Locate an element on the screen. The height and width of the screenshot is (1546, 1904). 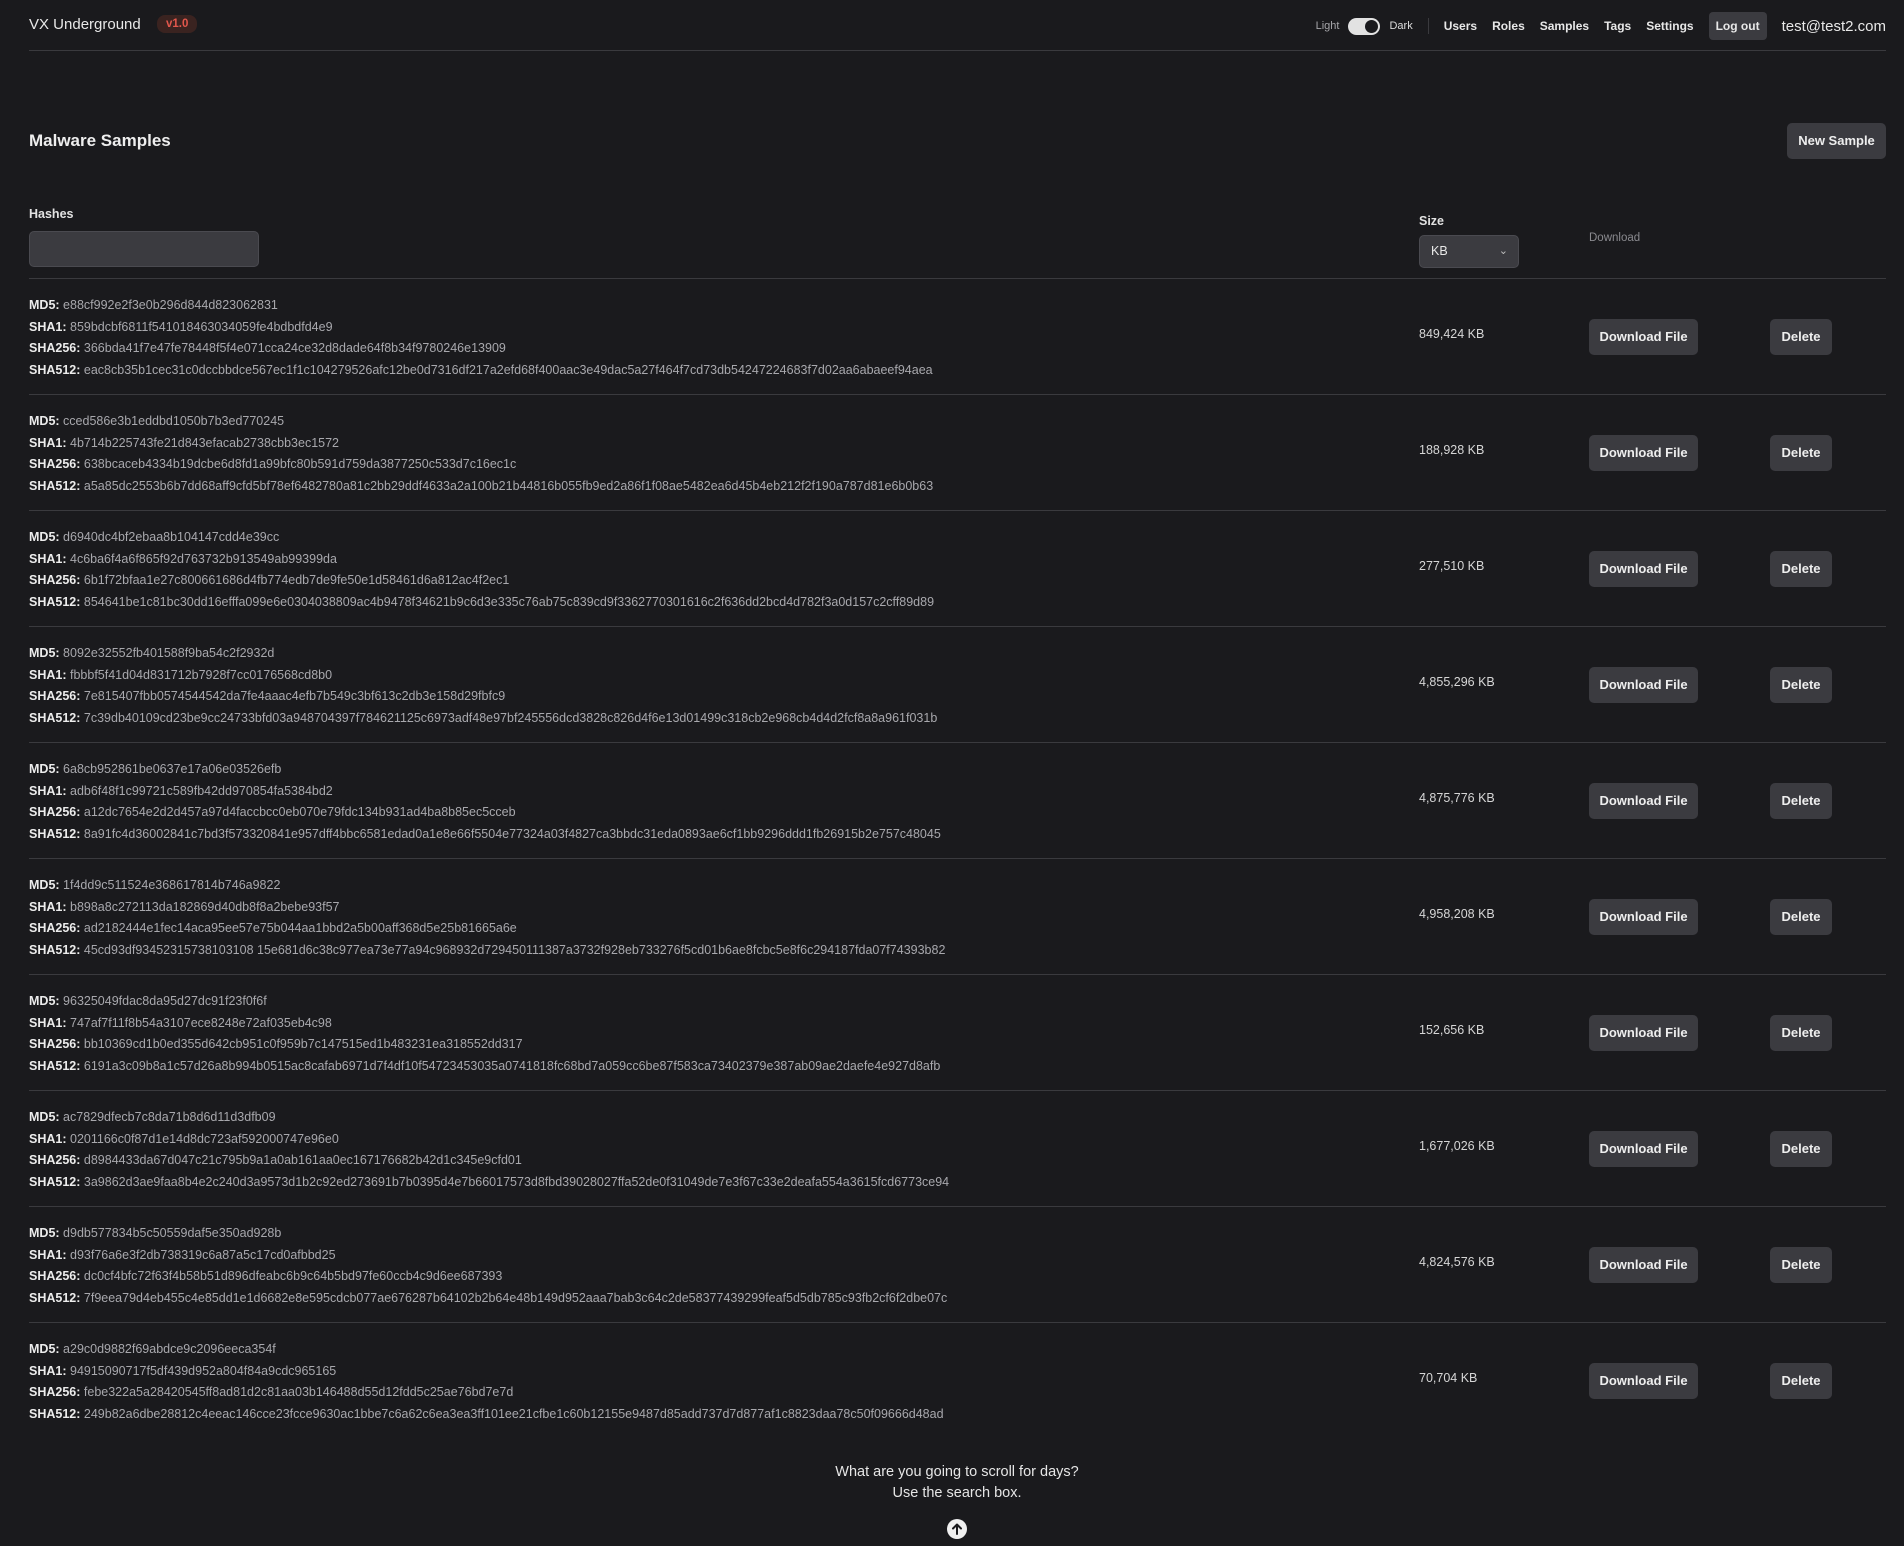
theme-toggle is located at coordinates (1364, 26).